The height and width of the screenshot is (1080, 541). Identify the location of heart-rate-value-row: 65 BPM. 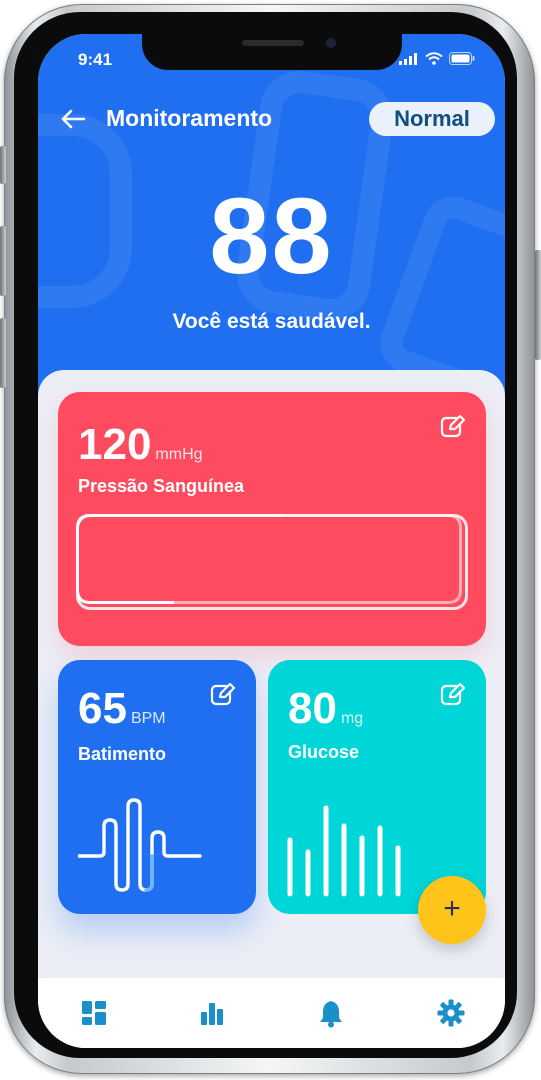
(122, 714).